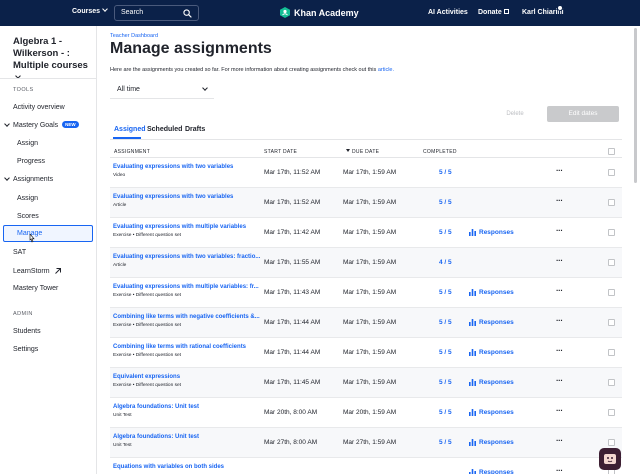  Describe the element at coordinates (31, 161) in the screenshot. I see `sidebar-item-progress: Progress` at that location.